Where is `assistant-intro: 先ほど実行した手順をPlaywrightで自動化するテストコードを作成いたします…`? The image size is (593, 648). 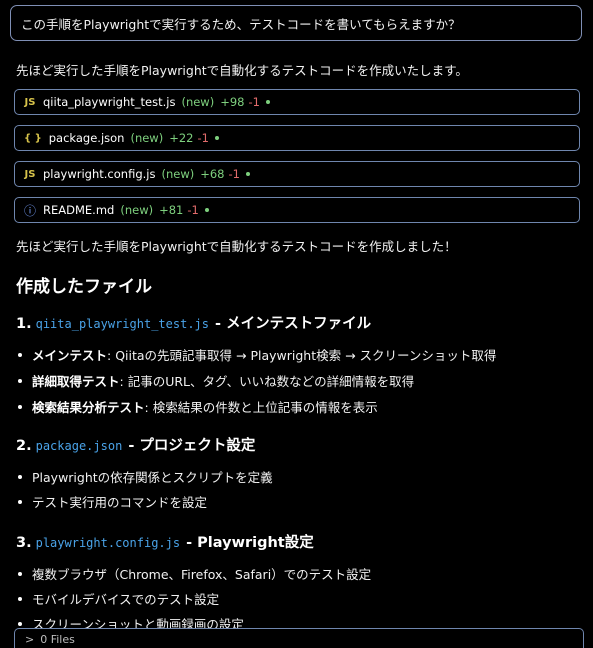
assistant-intro: 先ほど実行した手順をPlaywrightで自動化するテストコードを作成いたします… is located at coordinates (242, 70).